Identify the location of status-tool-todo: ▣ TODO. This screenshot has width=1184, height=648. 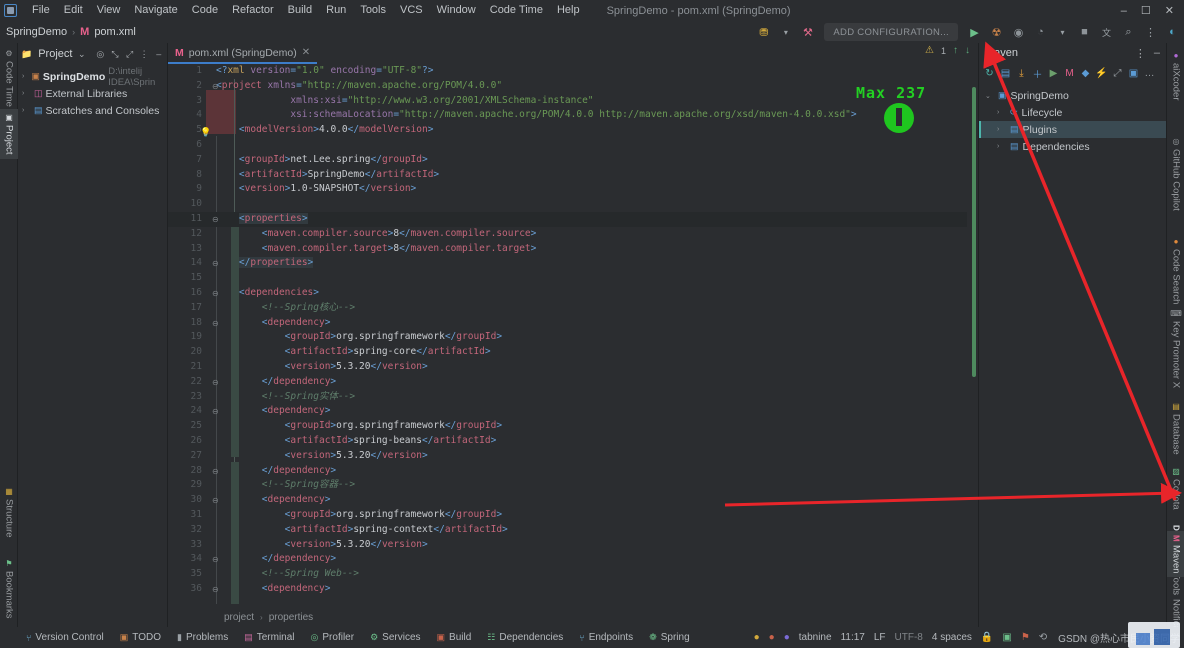
(140, 637).